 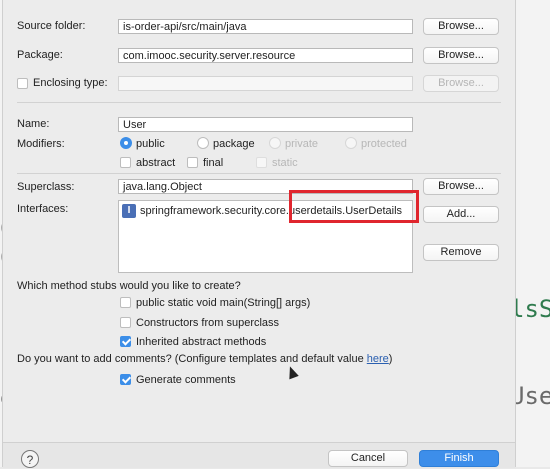 I want to click on name-label: Name:, so click(x=33, y=124).